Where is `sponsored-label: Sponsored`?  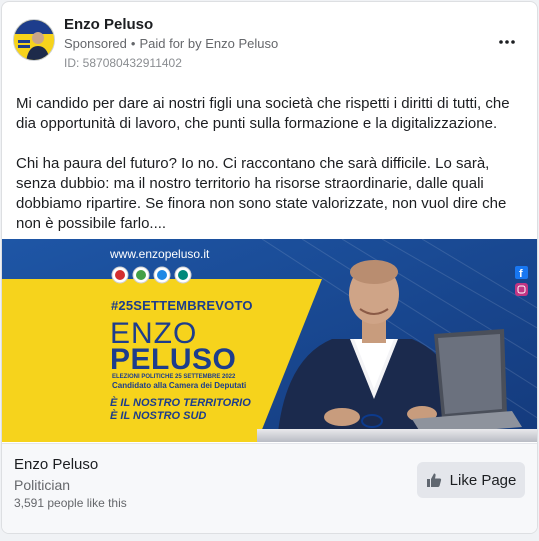 sponsored-label: Sponsored is located at coordinates (95, 43).